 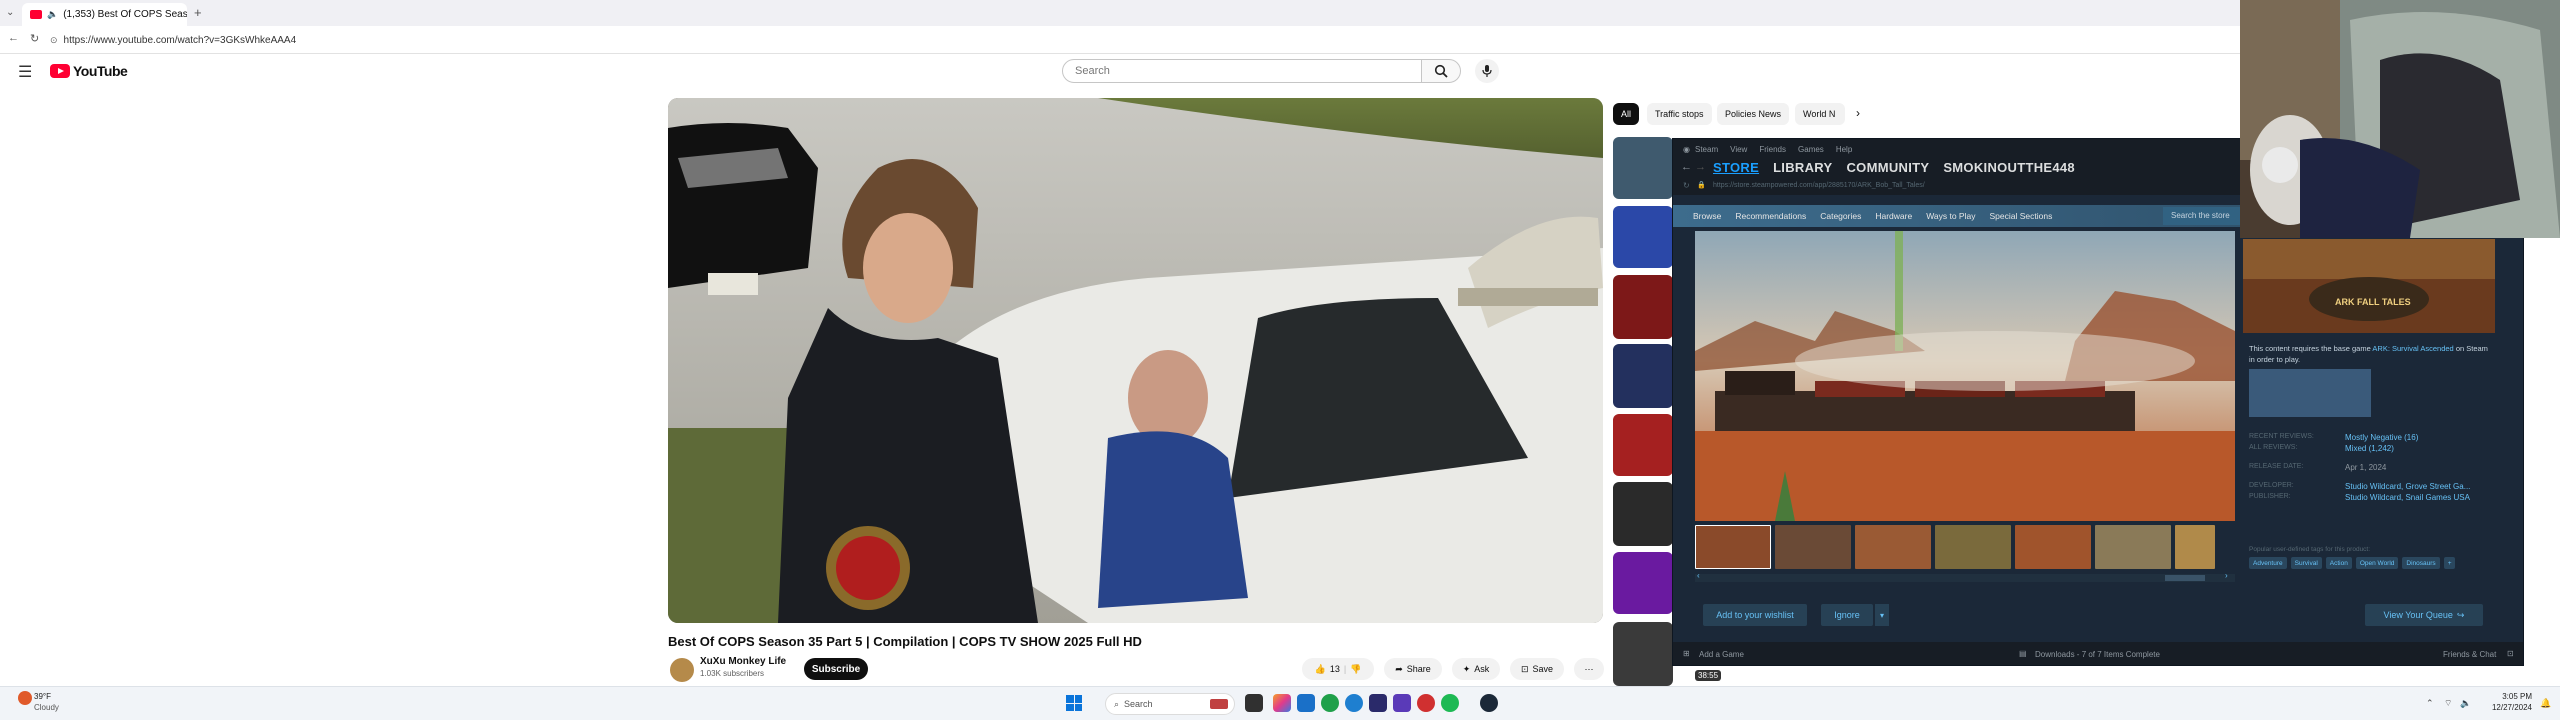 What do you see at coordinates (836, 669) in the screenshot?
I see `subscribe-button: Subscribe` at bounding box center [836, 669].